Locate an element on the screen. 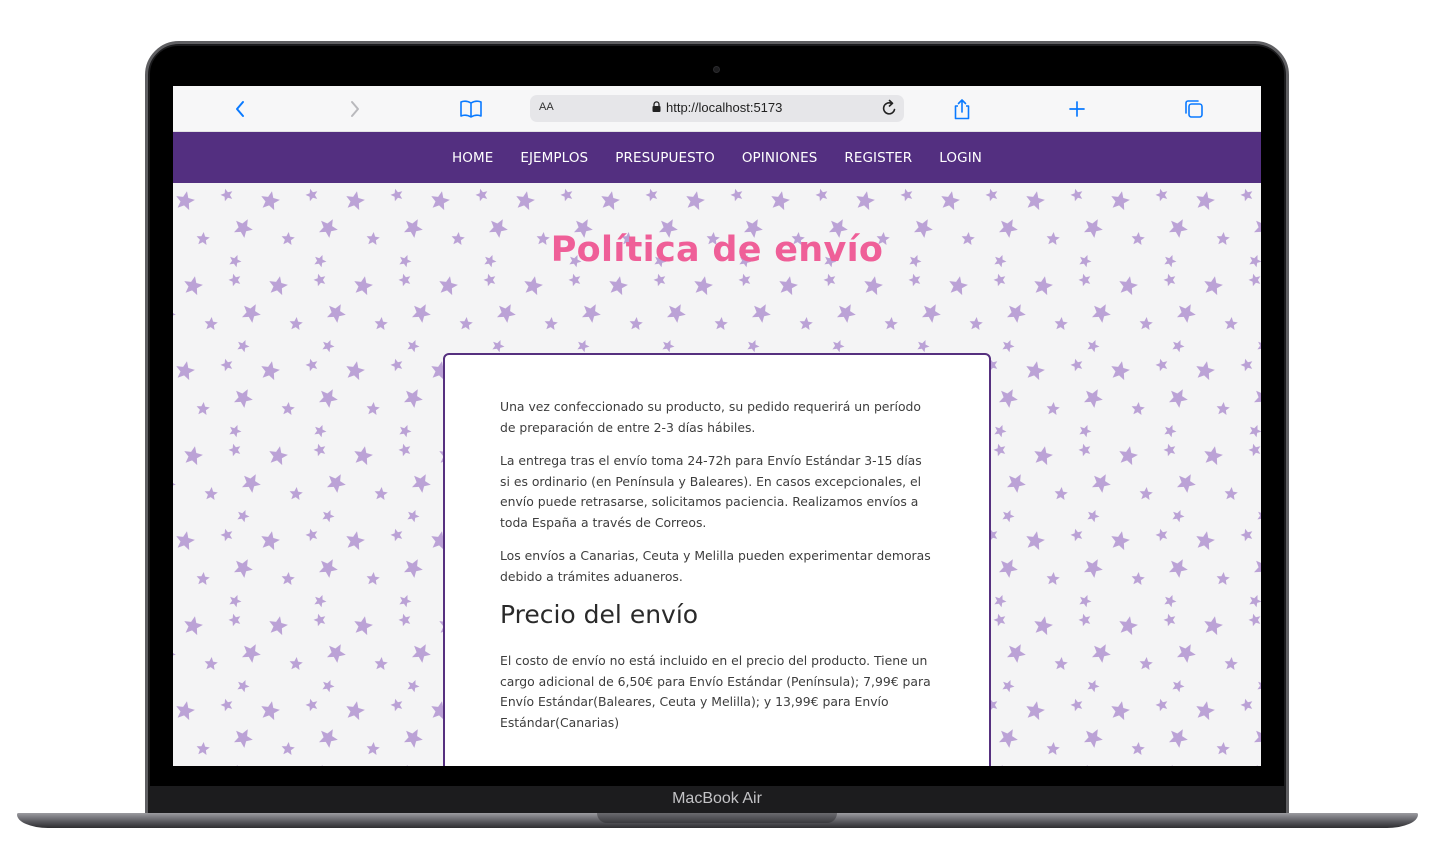 The width and height of the screenshot is (1430, 861). chevron-left-icon is located at coordinates (240, 109).